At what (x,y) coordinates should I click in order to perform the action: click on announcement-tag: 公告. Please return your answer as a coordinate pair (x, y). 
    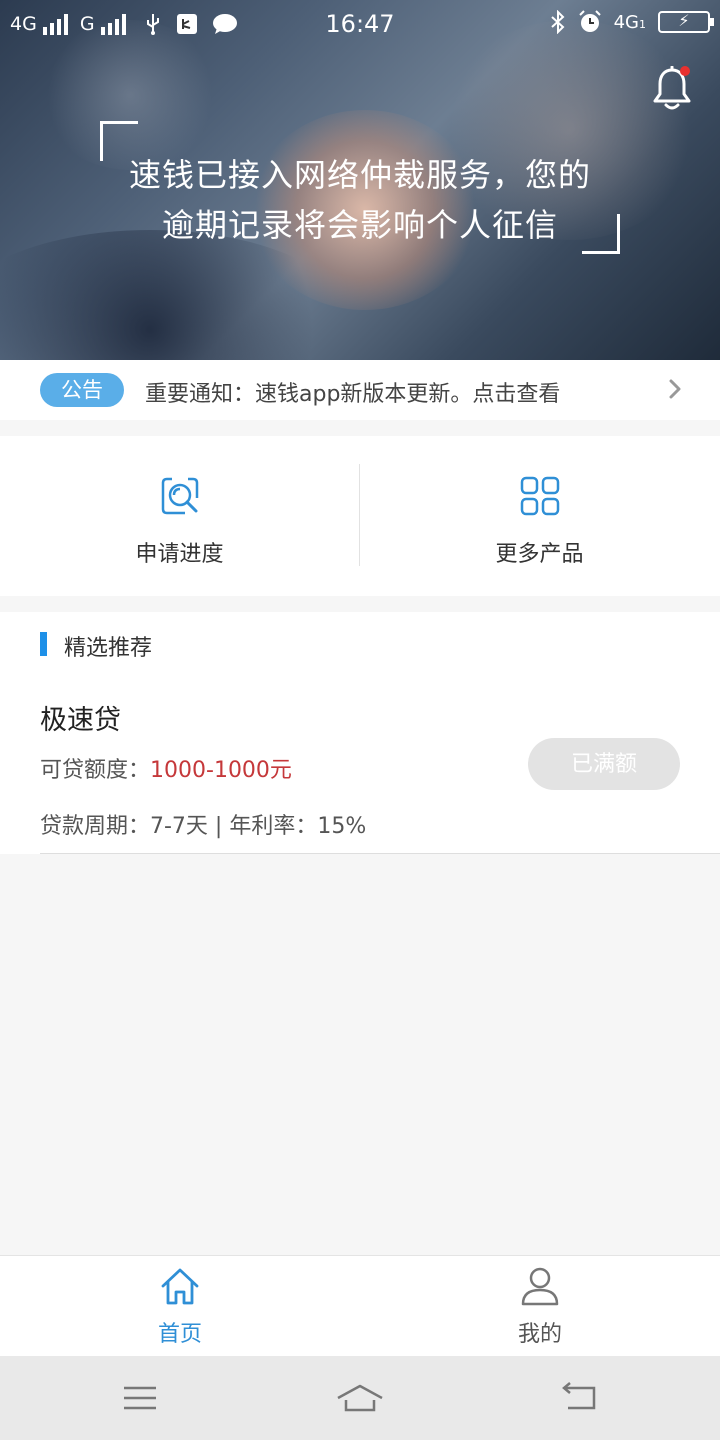
    Looking at the image, I should click on (82, 390).